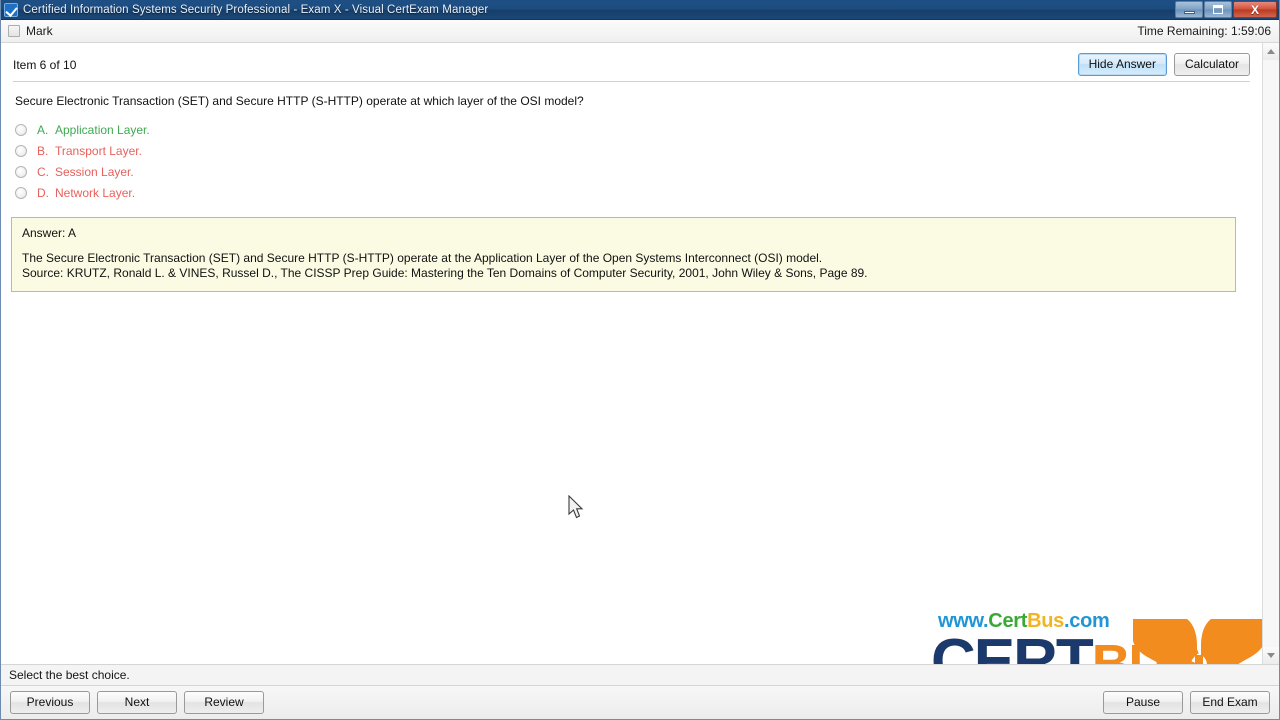 Image resolution: width=1280 pixels, height=720 pixels. What do you see at coordinates (43, 192) in the screenshot?
I see `option-letter: D.` at bounding box center [43, 192].